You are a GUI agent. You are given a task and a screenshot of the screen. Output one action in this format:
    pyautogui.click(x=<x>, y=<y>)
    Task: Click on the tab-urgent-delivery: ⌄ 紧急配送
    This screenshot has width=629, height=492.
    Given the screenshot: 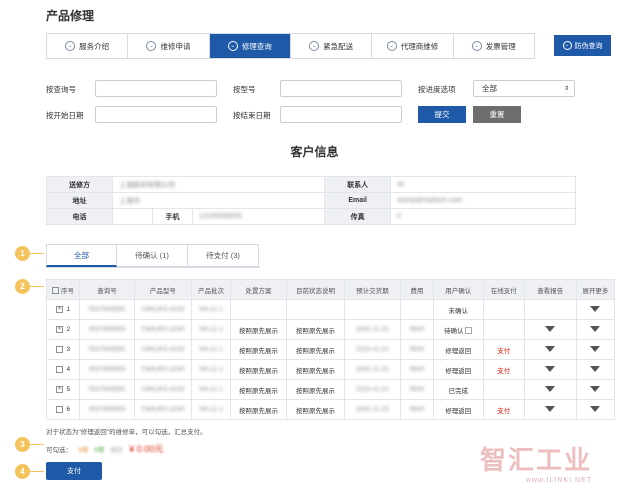 What is the action you would take?
    pyautogui.click(x=332, y=46)
    